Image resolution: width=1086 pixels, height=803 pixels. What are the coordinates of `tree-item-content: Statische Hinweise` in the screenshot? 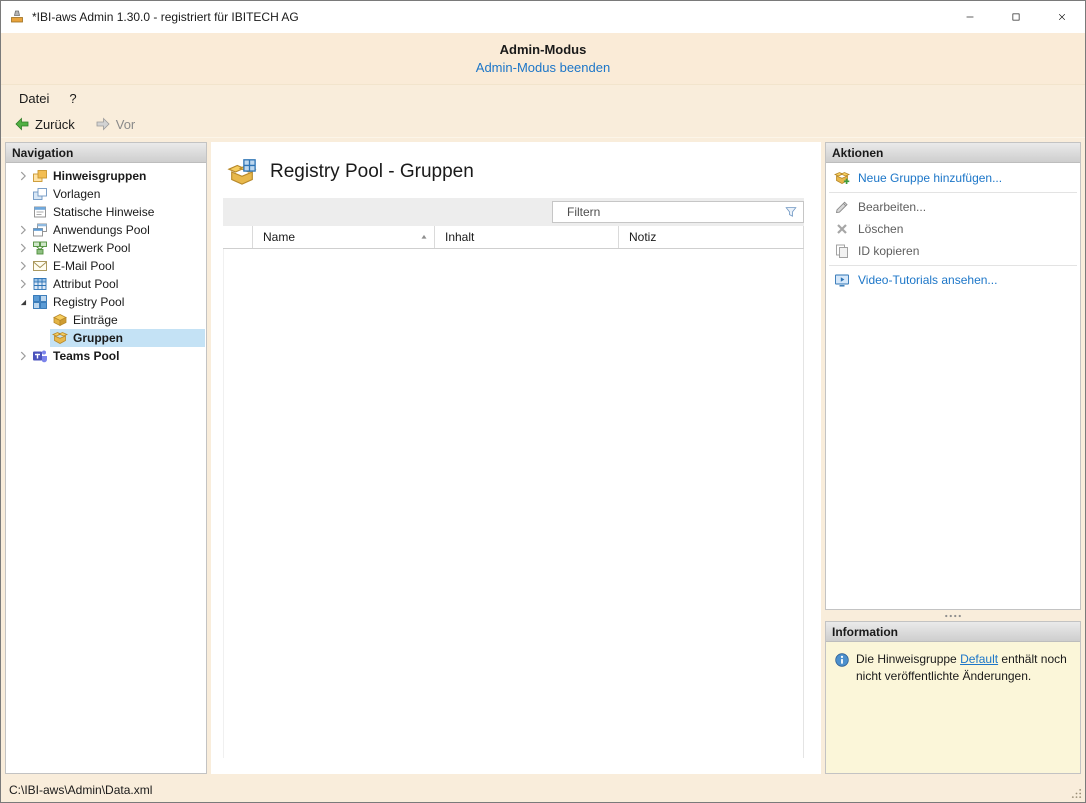 It's located at (117, 212).